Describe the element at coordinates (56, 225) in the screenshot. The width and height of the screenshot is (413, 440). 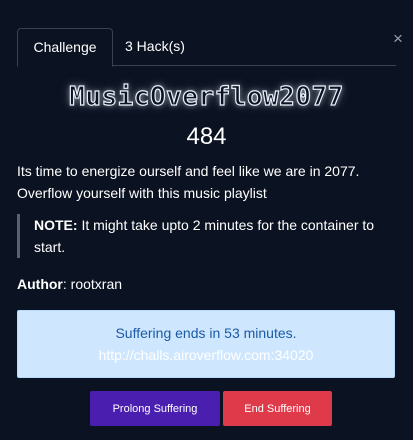
I see `note-label: NOTE:` at that location.